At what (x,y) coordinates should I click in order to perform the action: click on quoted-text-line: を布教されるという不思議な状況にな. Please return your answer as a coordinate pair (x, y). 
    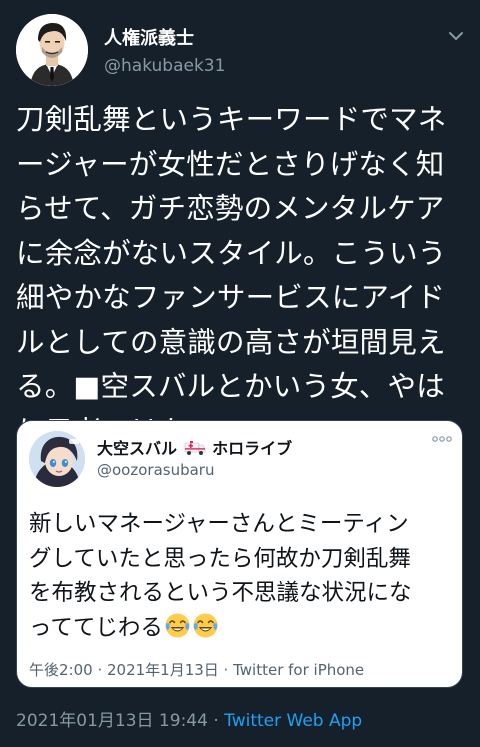
    Looking at the image, I should click on (220, 593).